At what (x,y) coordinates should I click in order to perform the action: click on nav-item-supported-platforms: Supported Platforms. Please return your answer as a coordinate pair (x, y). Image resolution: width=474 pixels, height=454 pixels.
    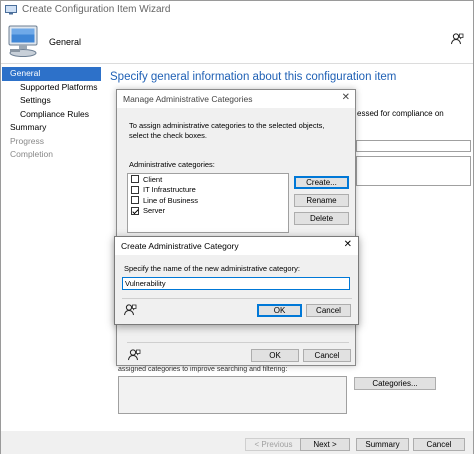
    Looking at the image, I should click on (51, 88).